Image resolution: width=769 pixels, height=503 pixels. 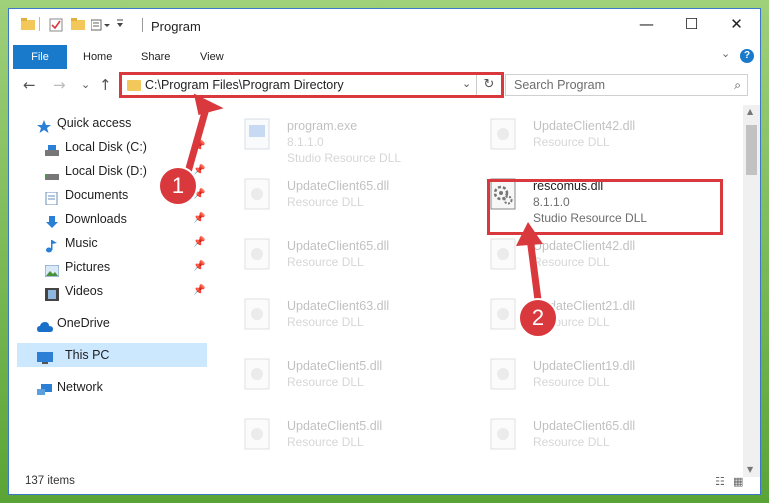 What do you see at coordinates (529, 234) in the screenshot?
I see `arrow-2-head` at bounding box center [529, 234].